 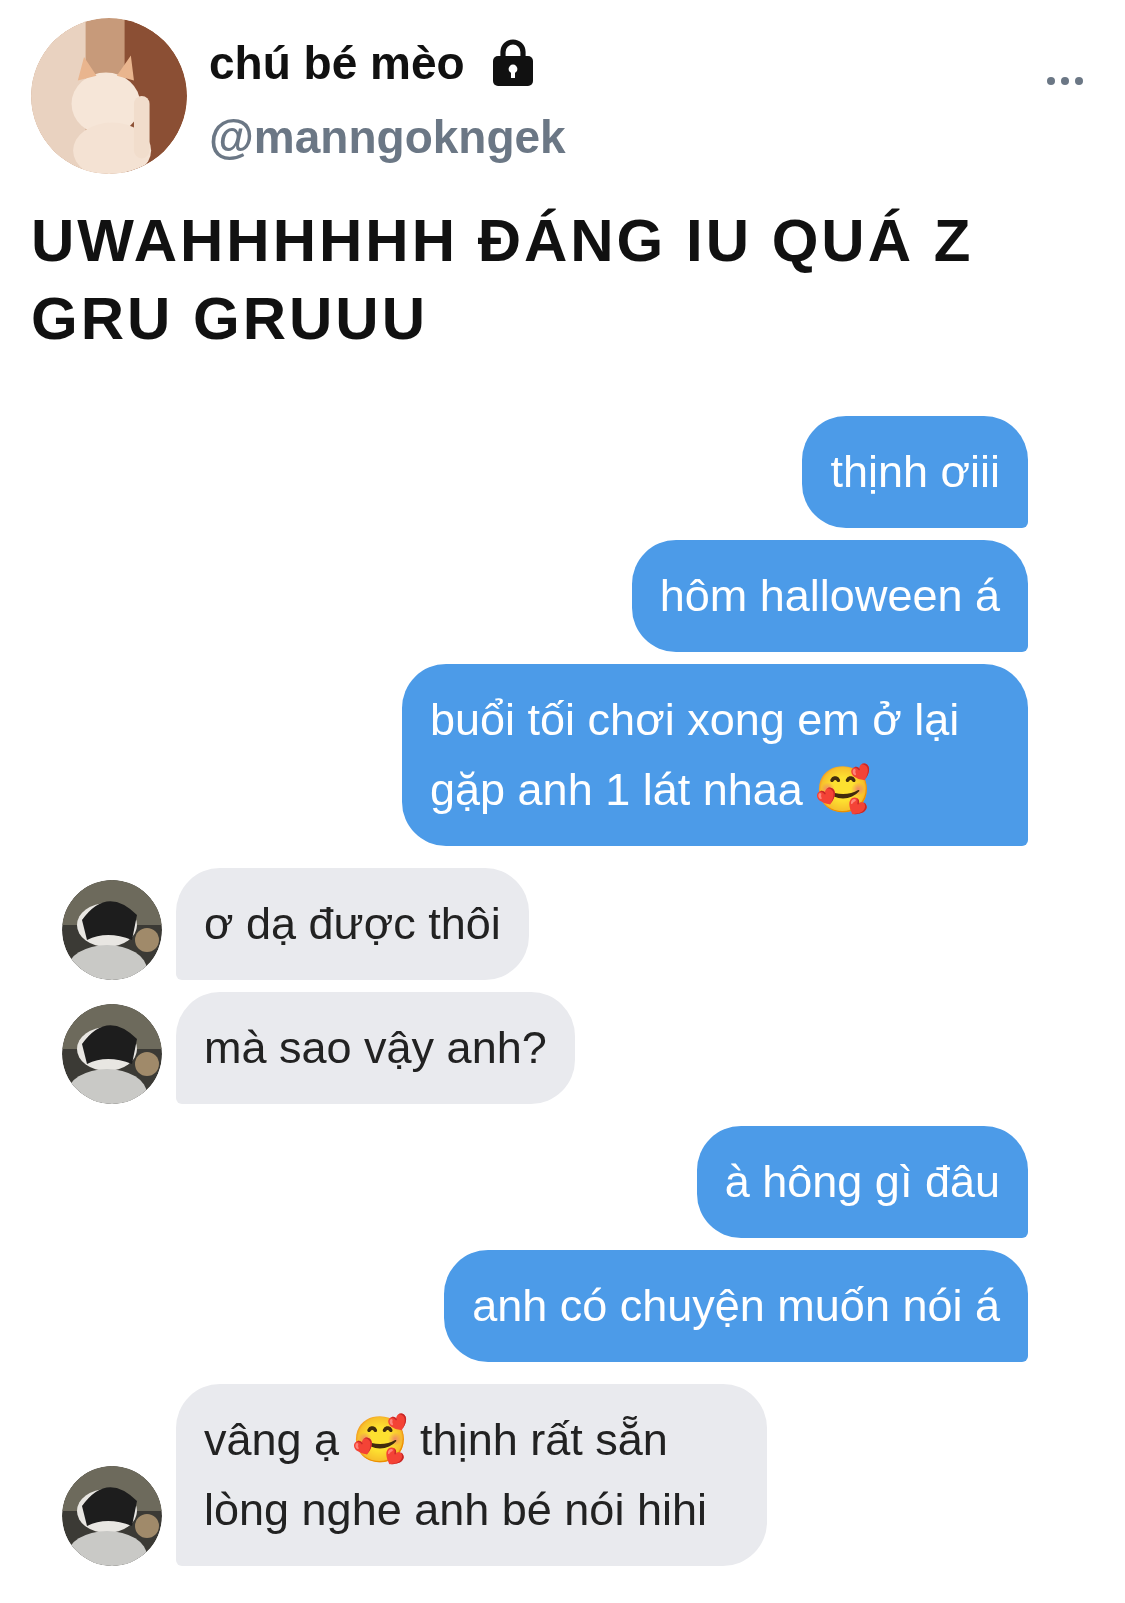 I want to click on sent-message: anh có chuyện muốn nói á, so click(x=736, y=1306).